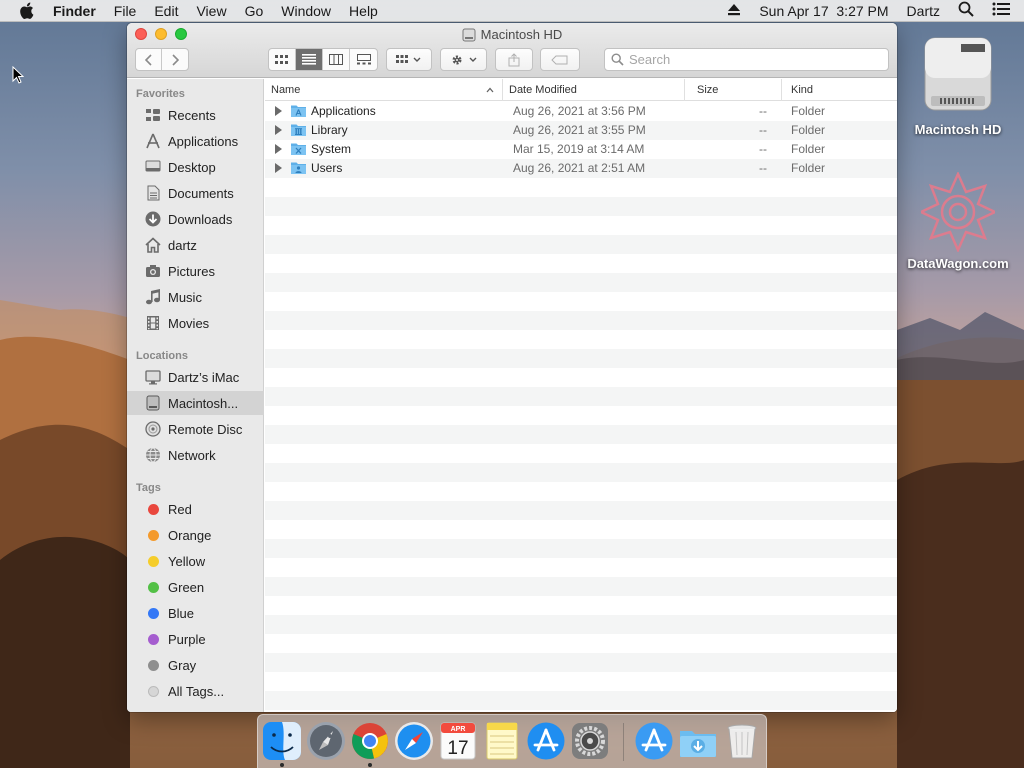 Image resolution: width=1024 pixels, height=768 pixels. What do you see at coordinates (336, 59) in the screenshot?
I see `column-view-button` at bounding box center [336, 59].